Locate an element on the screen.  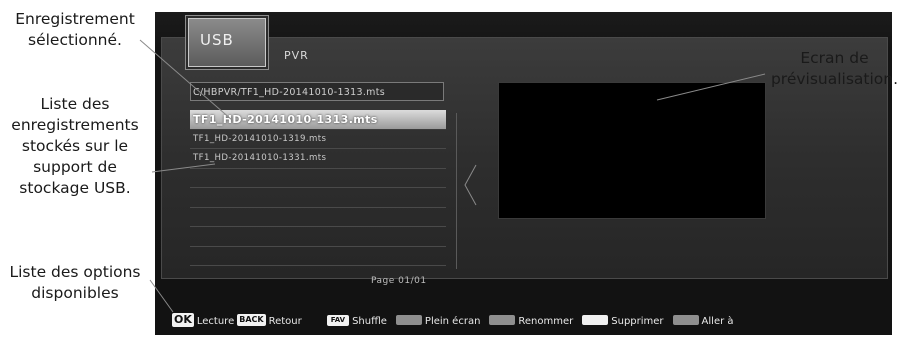
annotation-line: prévisualisation. is located at coordinates (834, 79).